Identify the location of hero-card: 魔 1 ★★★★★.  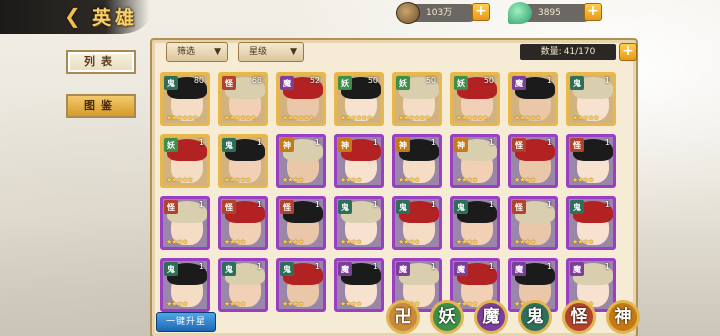
(533, 99).